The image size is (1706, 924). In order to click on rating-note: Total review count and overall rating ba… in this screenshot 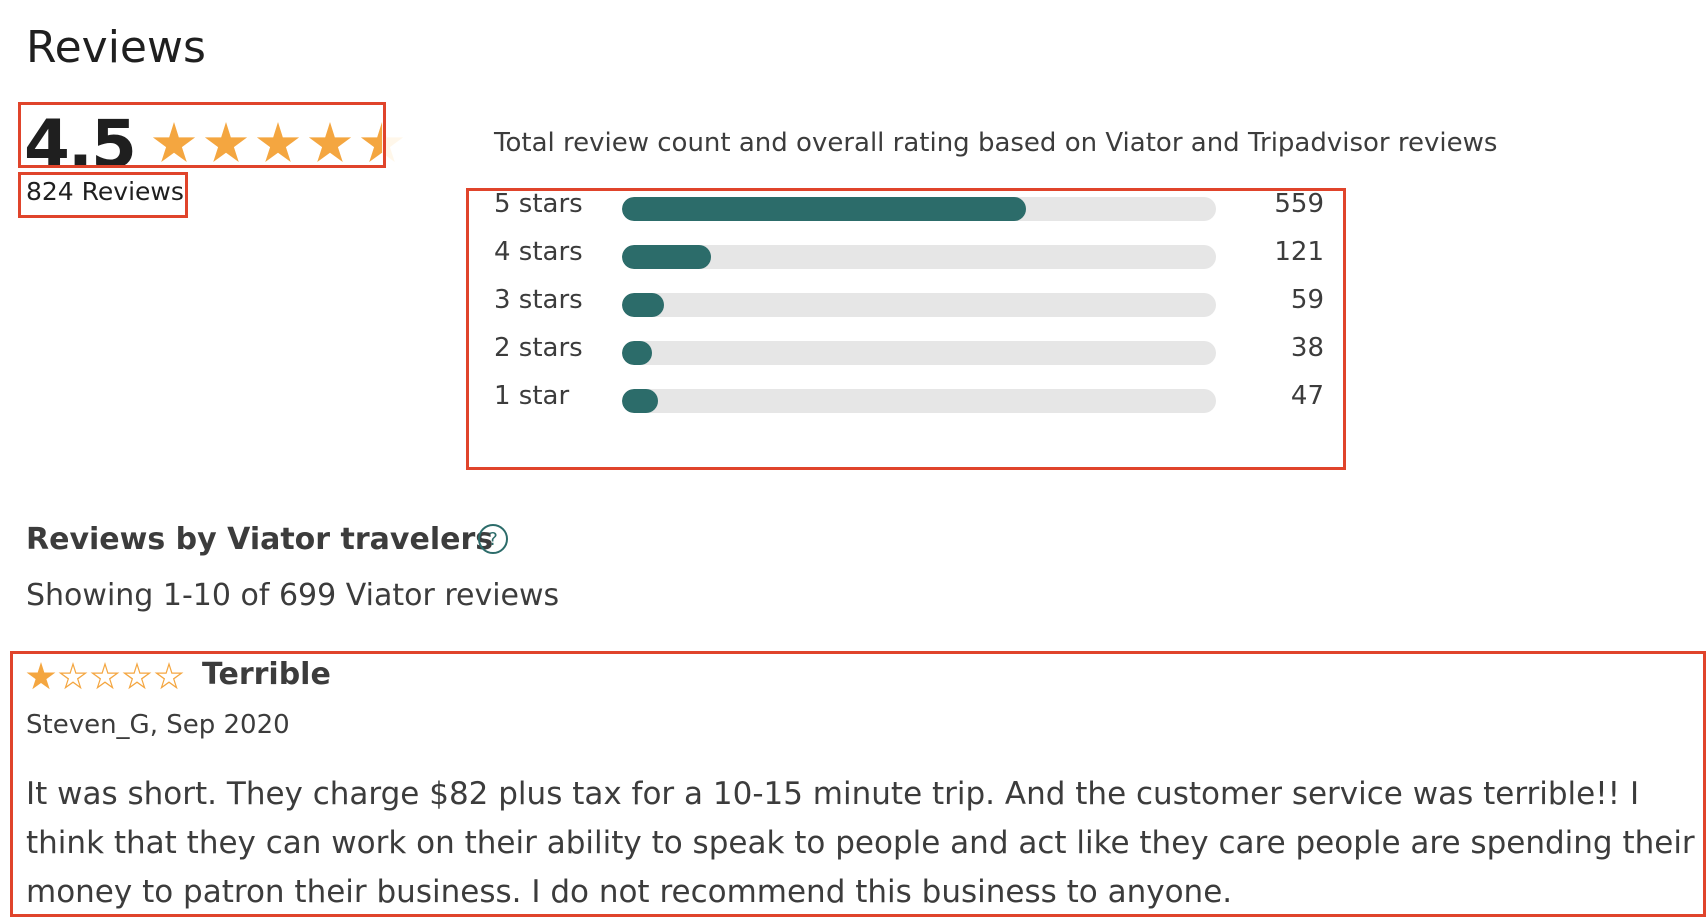, I will do `click(996, 143)`.